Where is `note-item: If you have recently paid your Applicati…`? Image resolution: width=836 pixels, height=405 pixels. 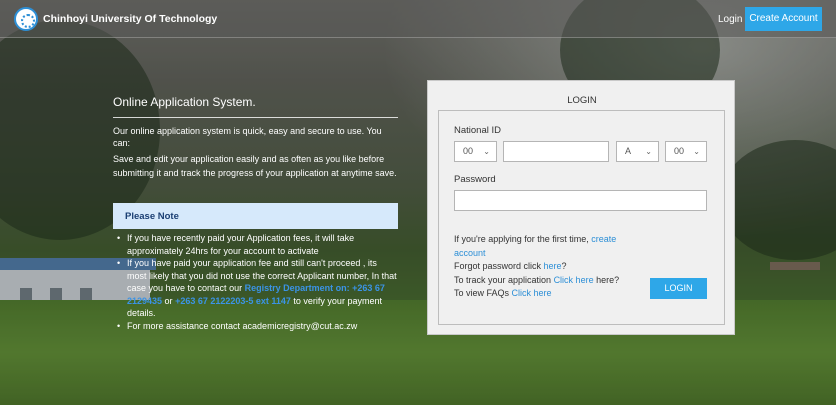 note-item: If you have recently paid your Applicati… is located at coordinates (256, 244).